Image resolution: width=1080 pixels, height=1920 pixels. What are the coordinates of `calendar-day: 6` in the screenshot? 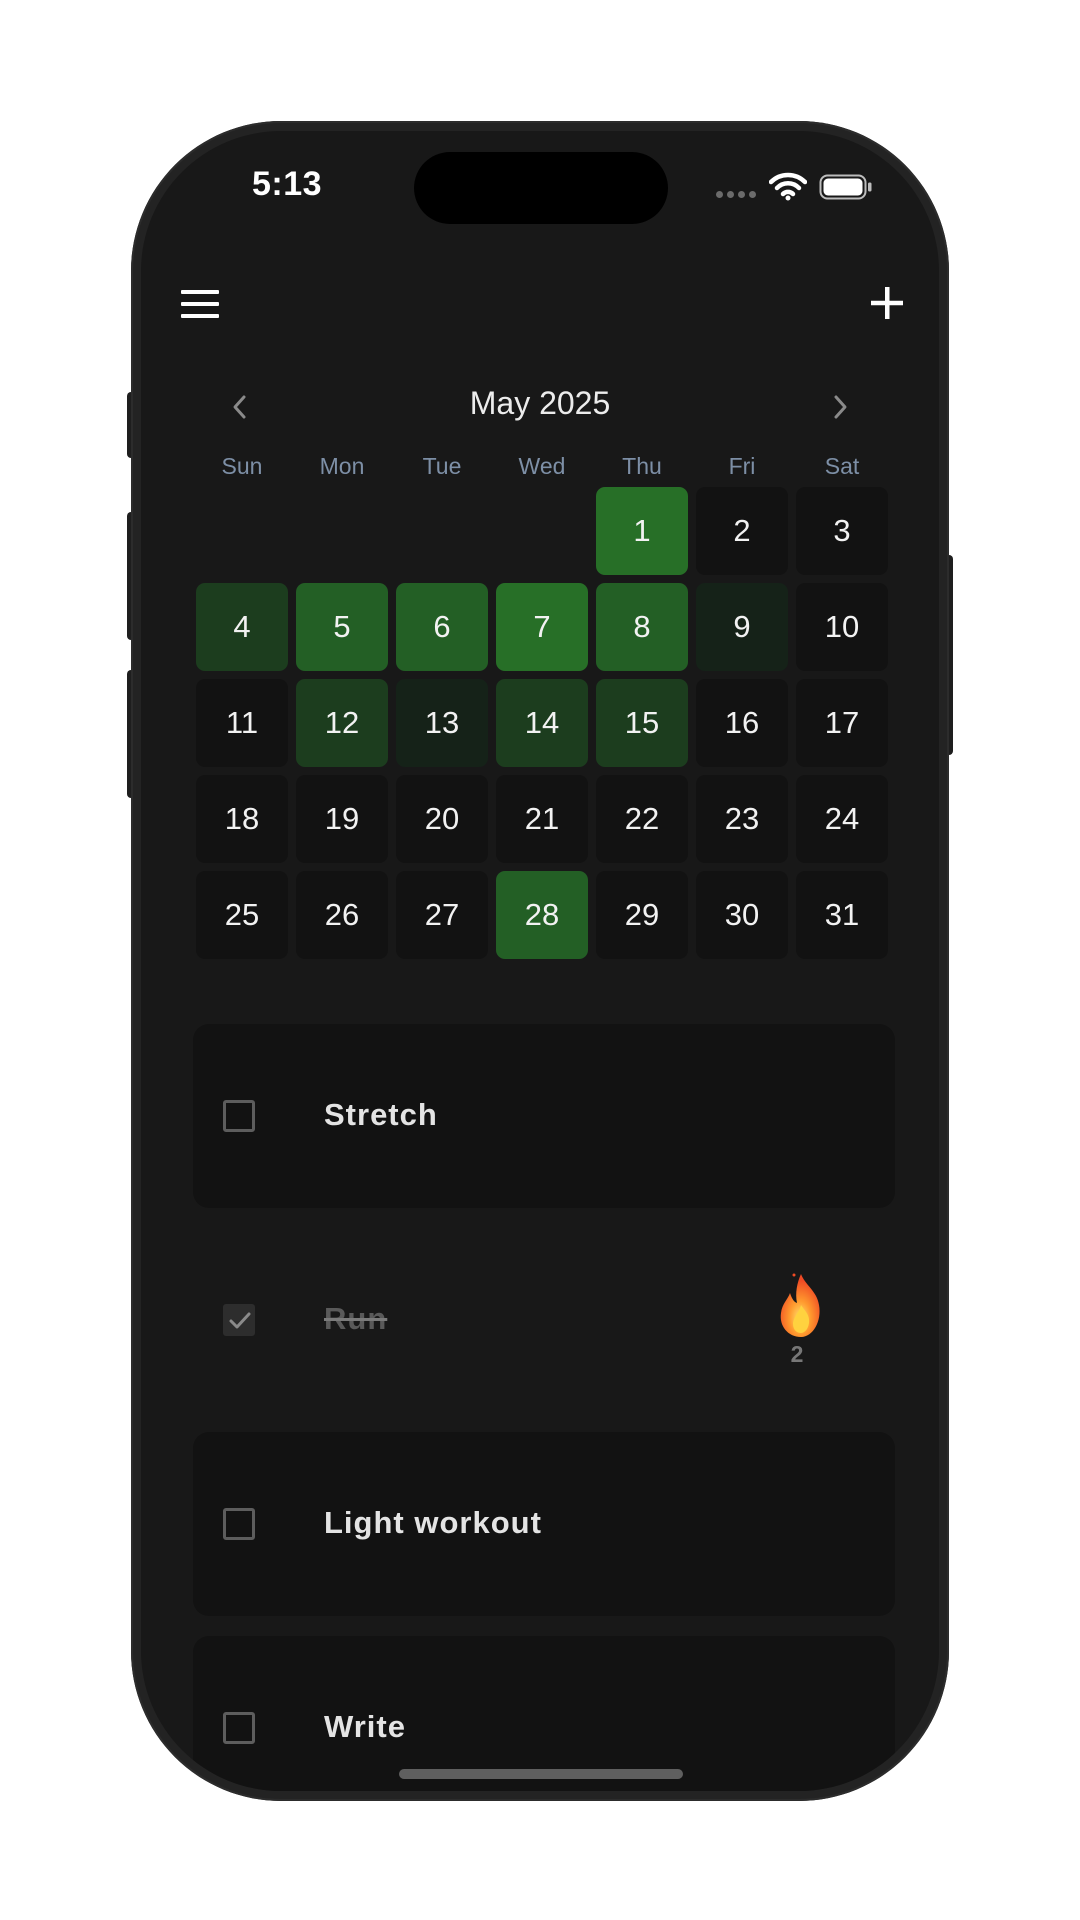 It's located at (442, 627).